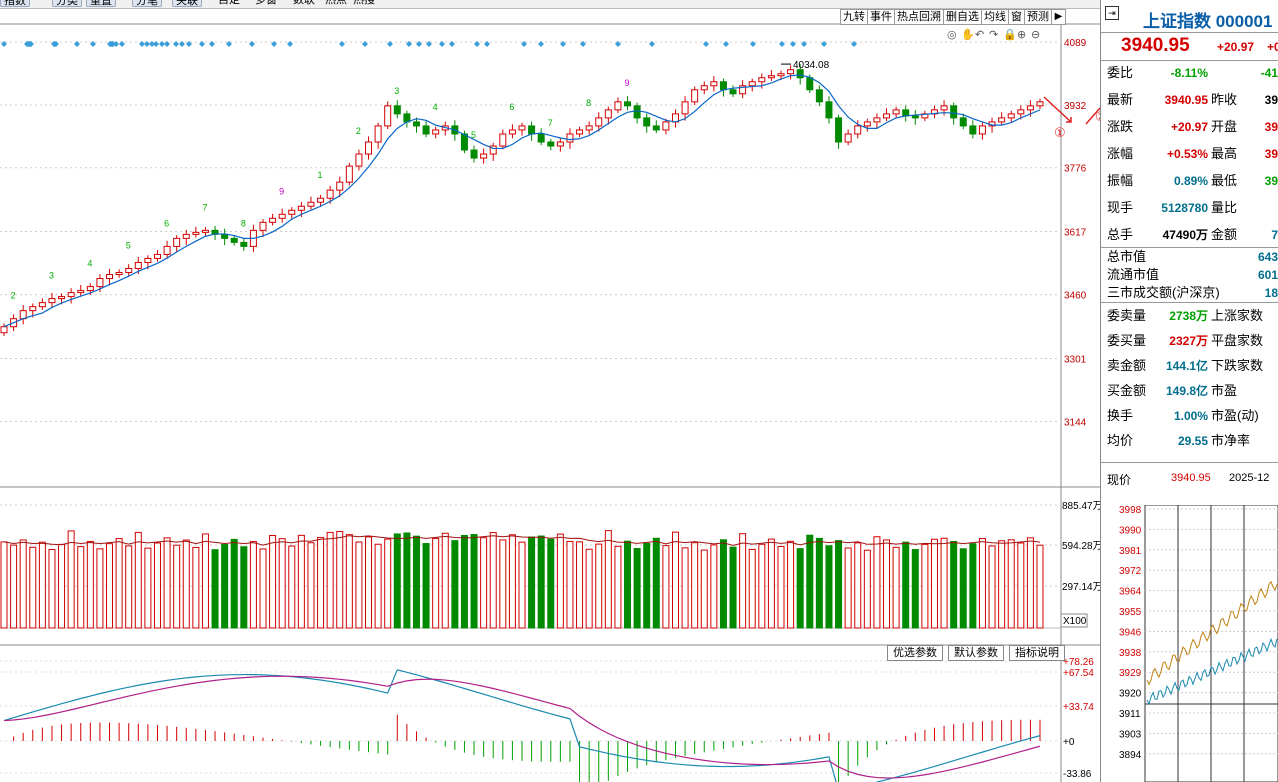 Image resolution: width=1278 pixels, height=782 pixels. I want to click on chart-tool-icon-1: ✋, so click(968, 34).